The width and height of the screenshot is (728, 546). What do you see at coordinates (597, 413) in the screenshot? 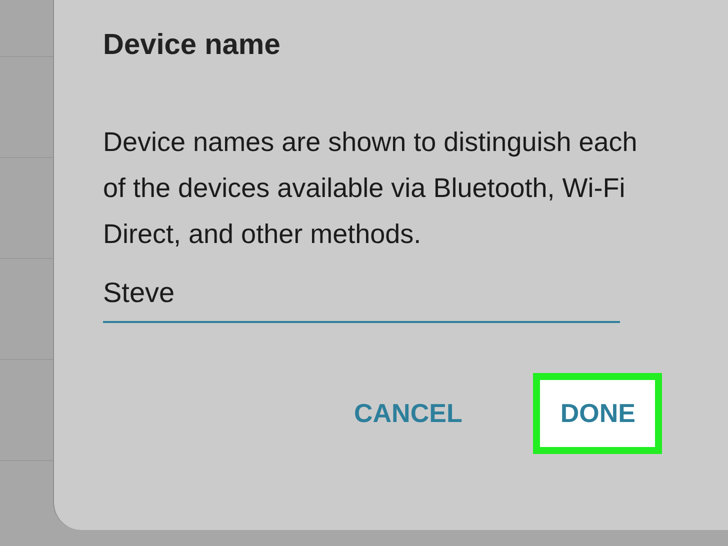
I see `done-button: DONE` at bounding box center [597, 413].